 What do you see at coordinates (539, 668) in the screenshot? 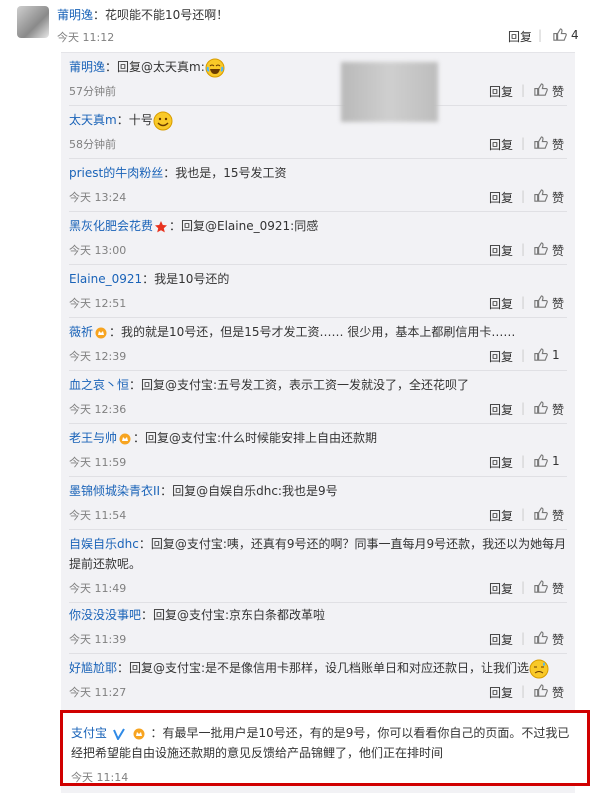
I see `sweat-emoji` at bounding box center [539, 668].